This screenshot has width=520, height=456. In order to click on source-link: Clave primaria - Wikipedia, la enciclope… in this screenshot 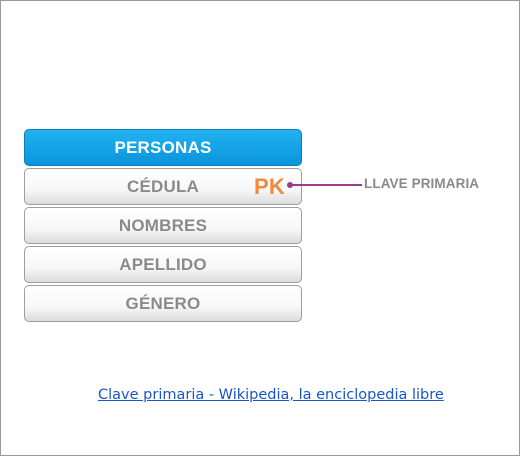, I will do `click(271, 395)`.